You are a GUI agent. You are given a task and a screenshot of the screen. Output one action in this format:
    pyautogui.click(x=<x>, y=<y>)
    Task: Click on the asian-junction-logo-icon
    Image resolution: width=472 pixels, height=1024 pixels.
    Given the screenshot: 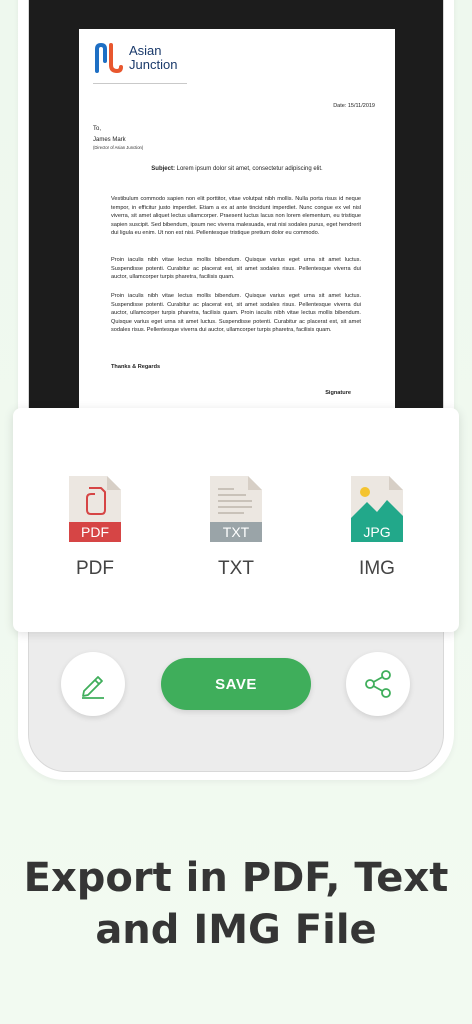 What is the action you would take?
    pyautogui.click(x=109, y=58)
    